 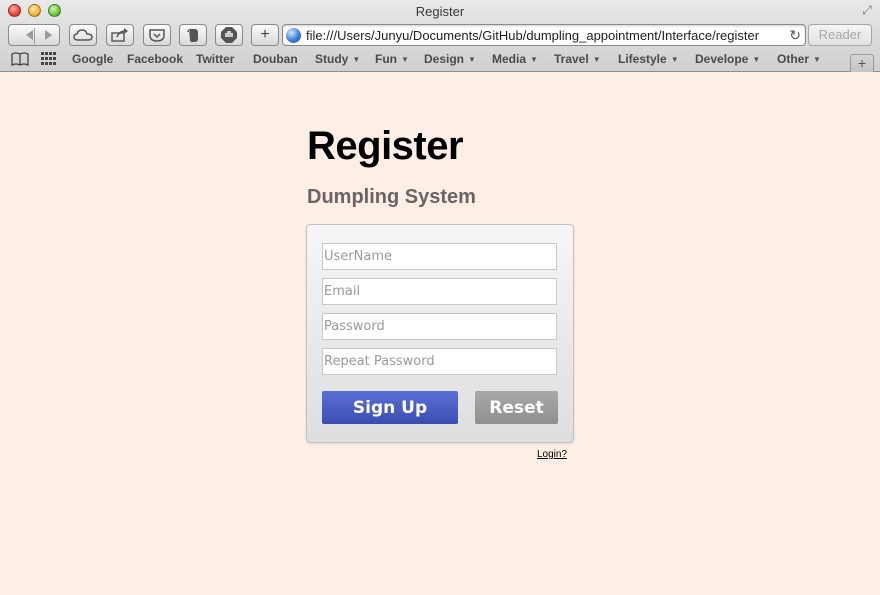 What do you see at coordinates (840, 35) in the screenshot?
I see `reader-button: Reader` at bounding box center [840, 35].